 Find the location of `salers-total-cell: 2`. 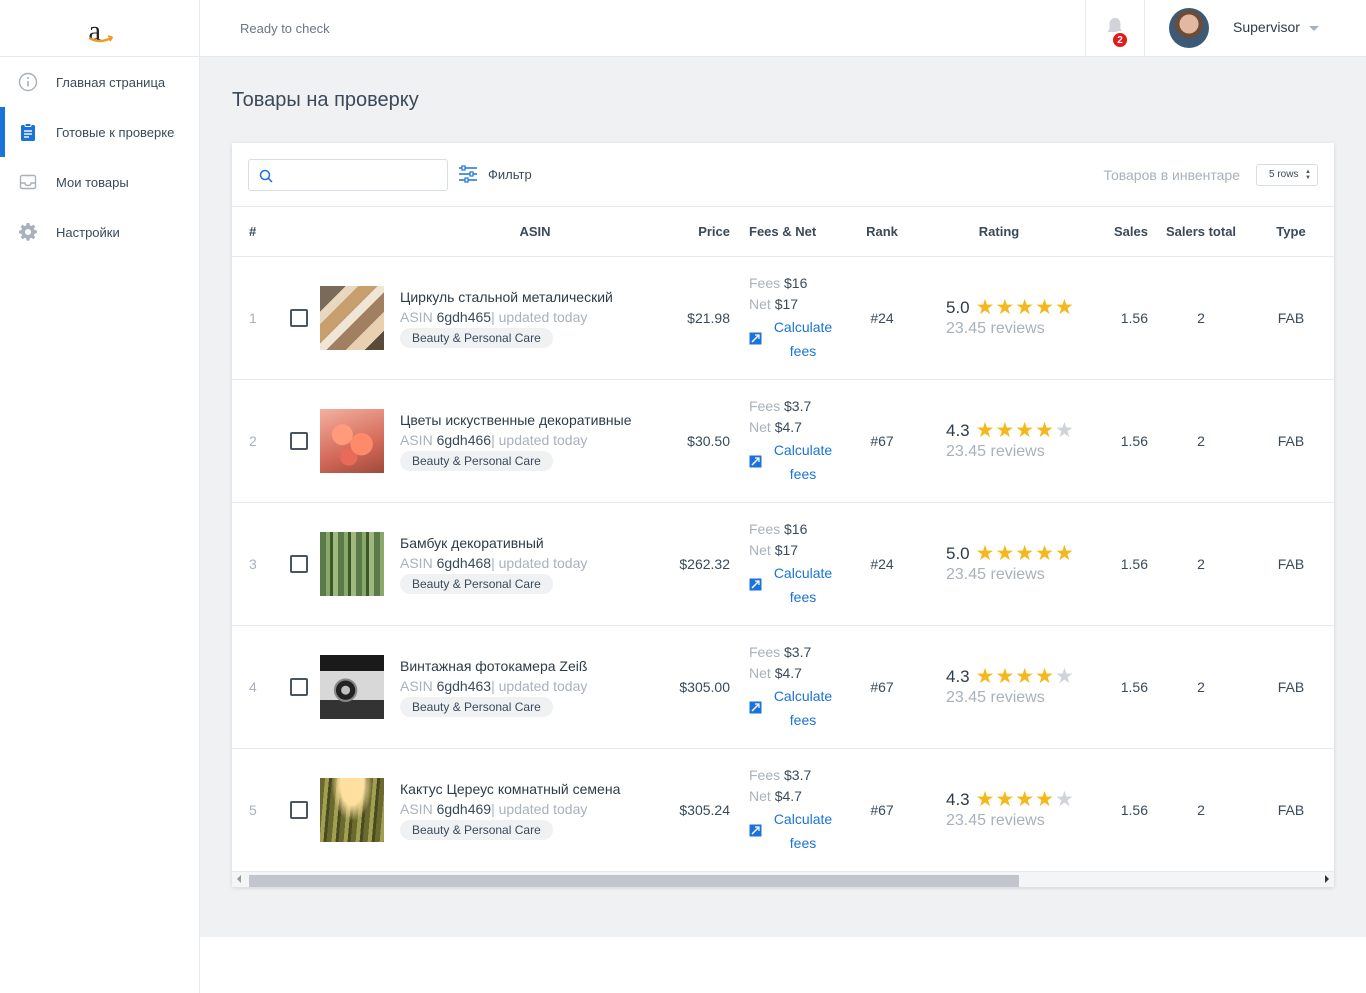

salers-total-cell: 2 is located at coordinates (1201, 441).